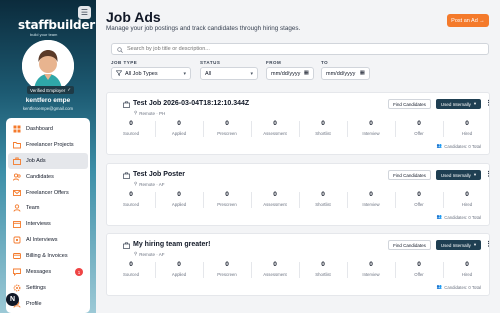 Image resolution: width=500 pixels, height=313 pixels. I want to click on job-title: Test Job Poster, so click(159, 174).